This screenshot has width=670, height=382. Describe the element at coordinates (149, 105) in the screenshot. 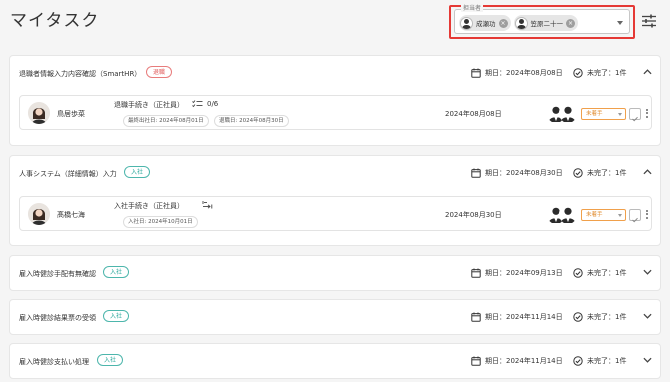

I see `procedure-name: 退職手続き（正社員）` at that location.